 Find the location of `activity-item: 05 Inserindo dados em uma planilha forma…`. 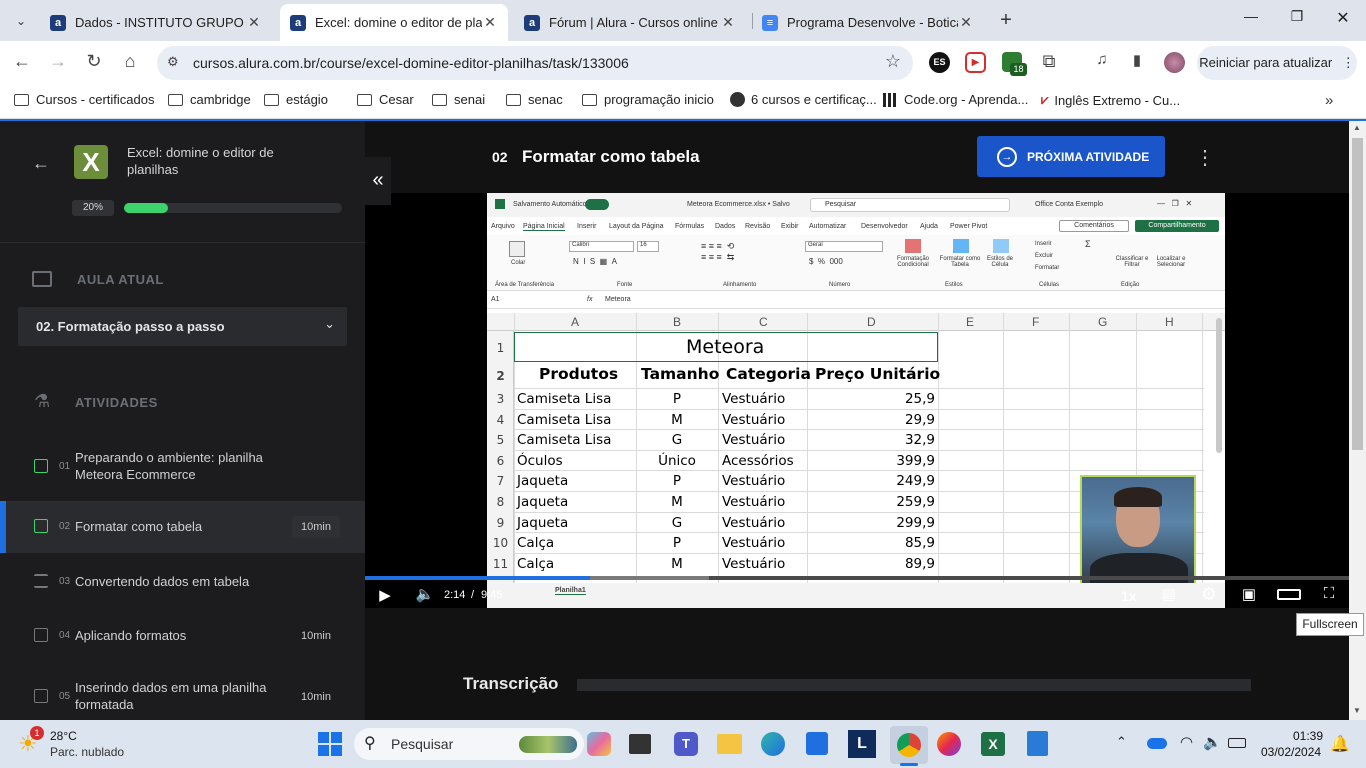

activity-item: 05 Inserindo dados em uma planilha forma… is located at coordinates (182, 694).